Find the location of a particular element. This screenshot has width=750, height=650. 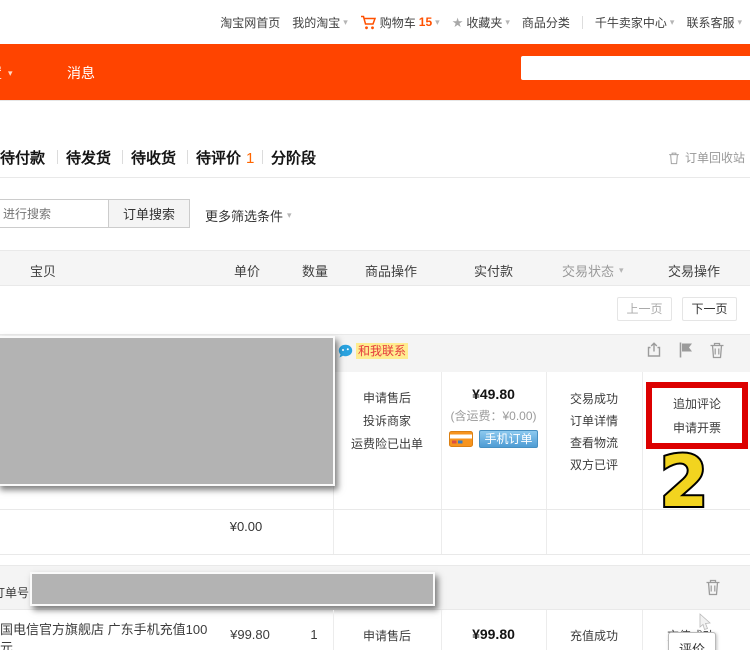

order-table-header: 宝贝 单价 数量 商品操作 实付款 交易状态 ▾ 交易操作 is located at coordinates (375, 268).